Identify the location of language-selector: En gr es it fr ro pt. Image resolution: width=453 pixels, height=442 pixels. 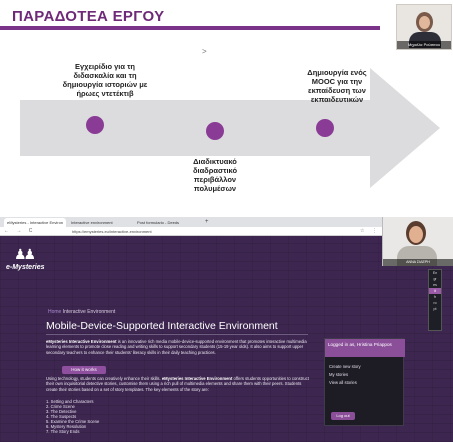
(435, 300).